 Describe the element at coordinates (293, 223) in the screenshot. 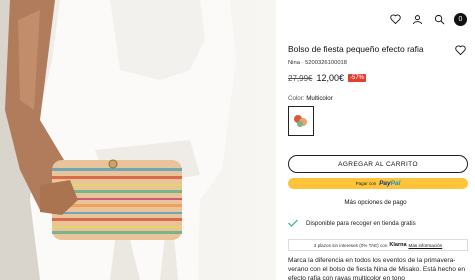

I see `checkmark-icon` at that location.